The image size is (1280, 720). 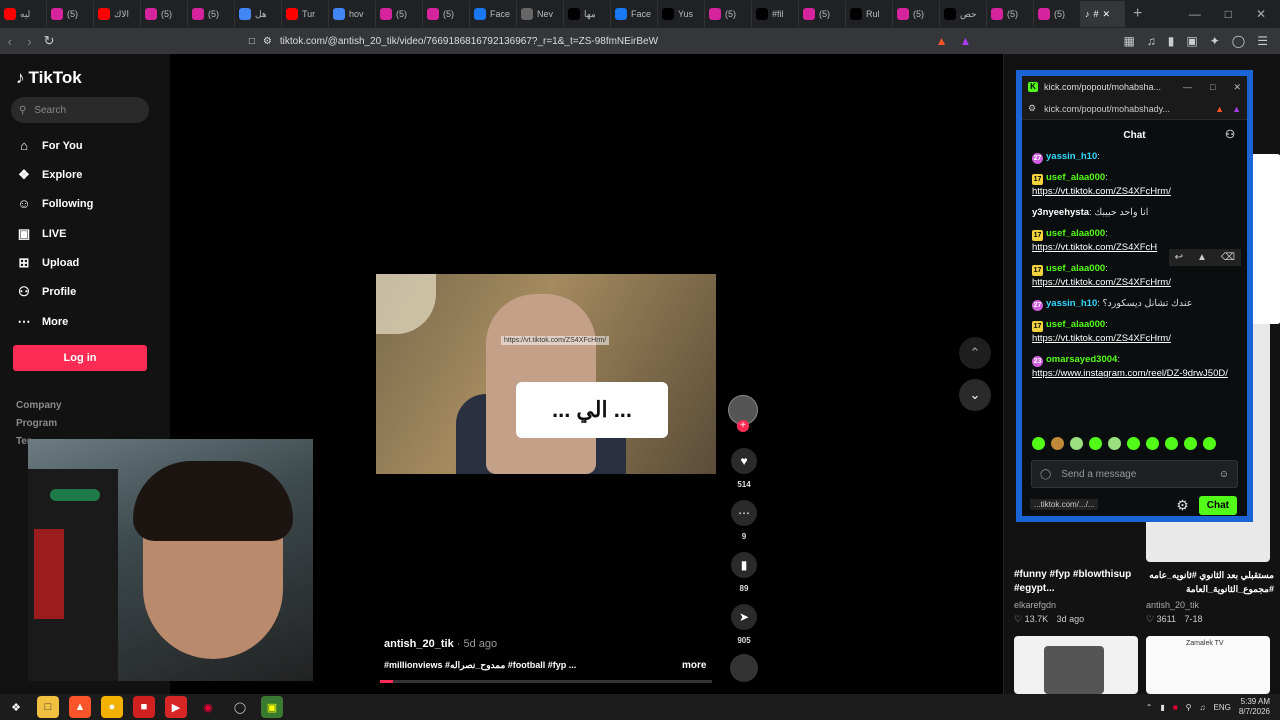 What do you see at coordinates (208, 707) in the screenshot?
I see `obs-icon: ◉` at bounding box center [208, 707].